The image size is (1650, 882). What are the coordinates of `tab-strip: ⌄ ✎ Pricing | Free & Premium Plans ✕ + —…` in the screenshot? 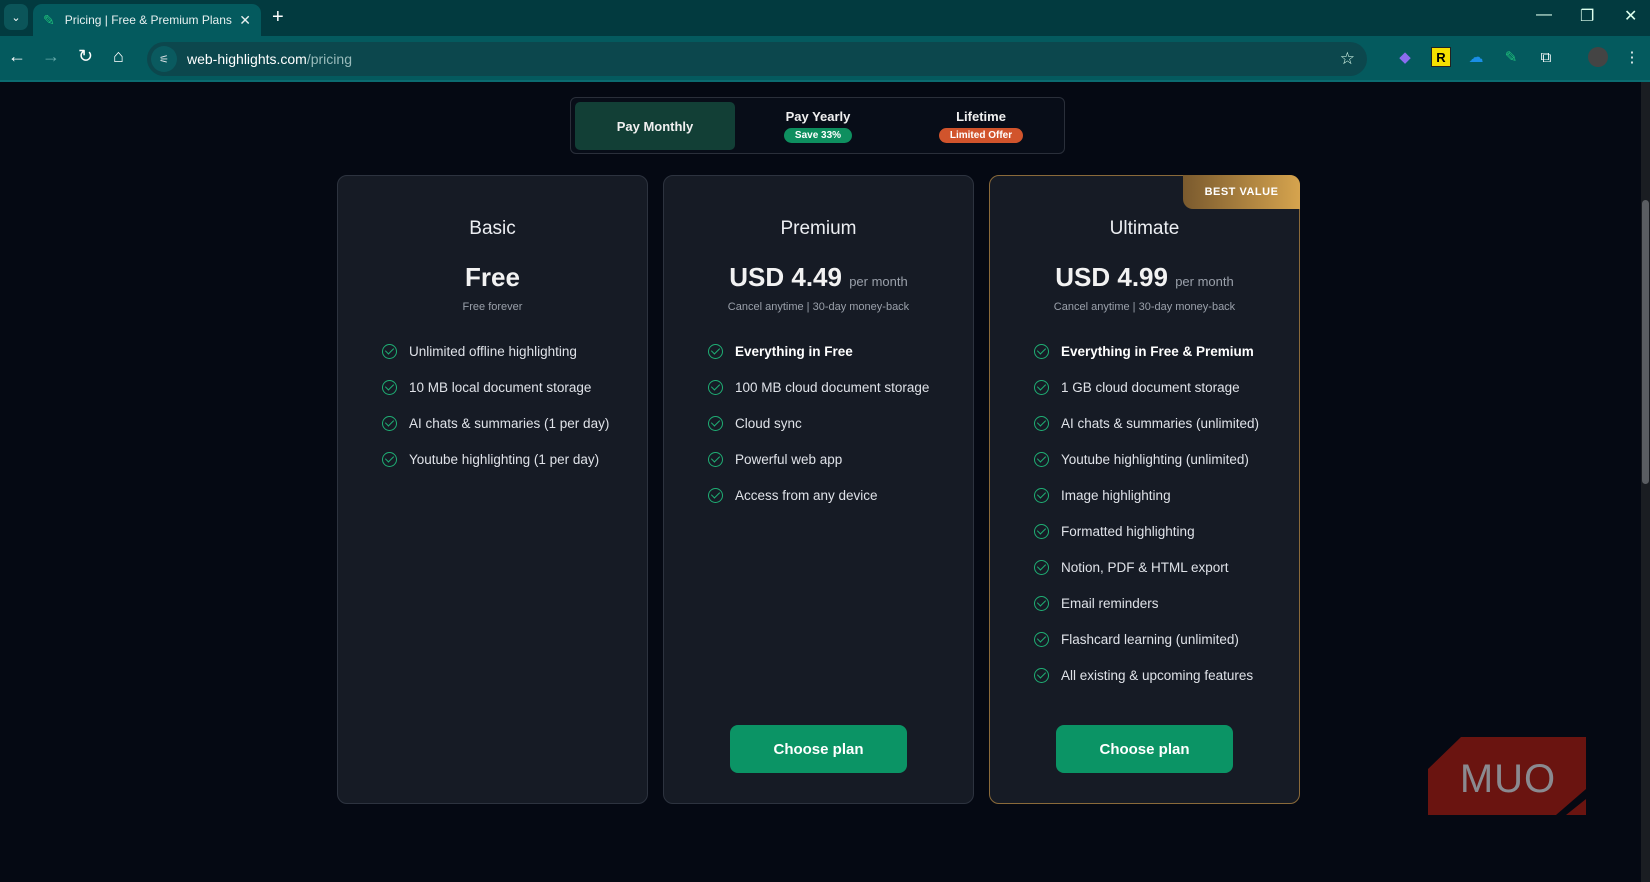 It's located at (825, 18).